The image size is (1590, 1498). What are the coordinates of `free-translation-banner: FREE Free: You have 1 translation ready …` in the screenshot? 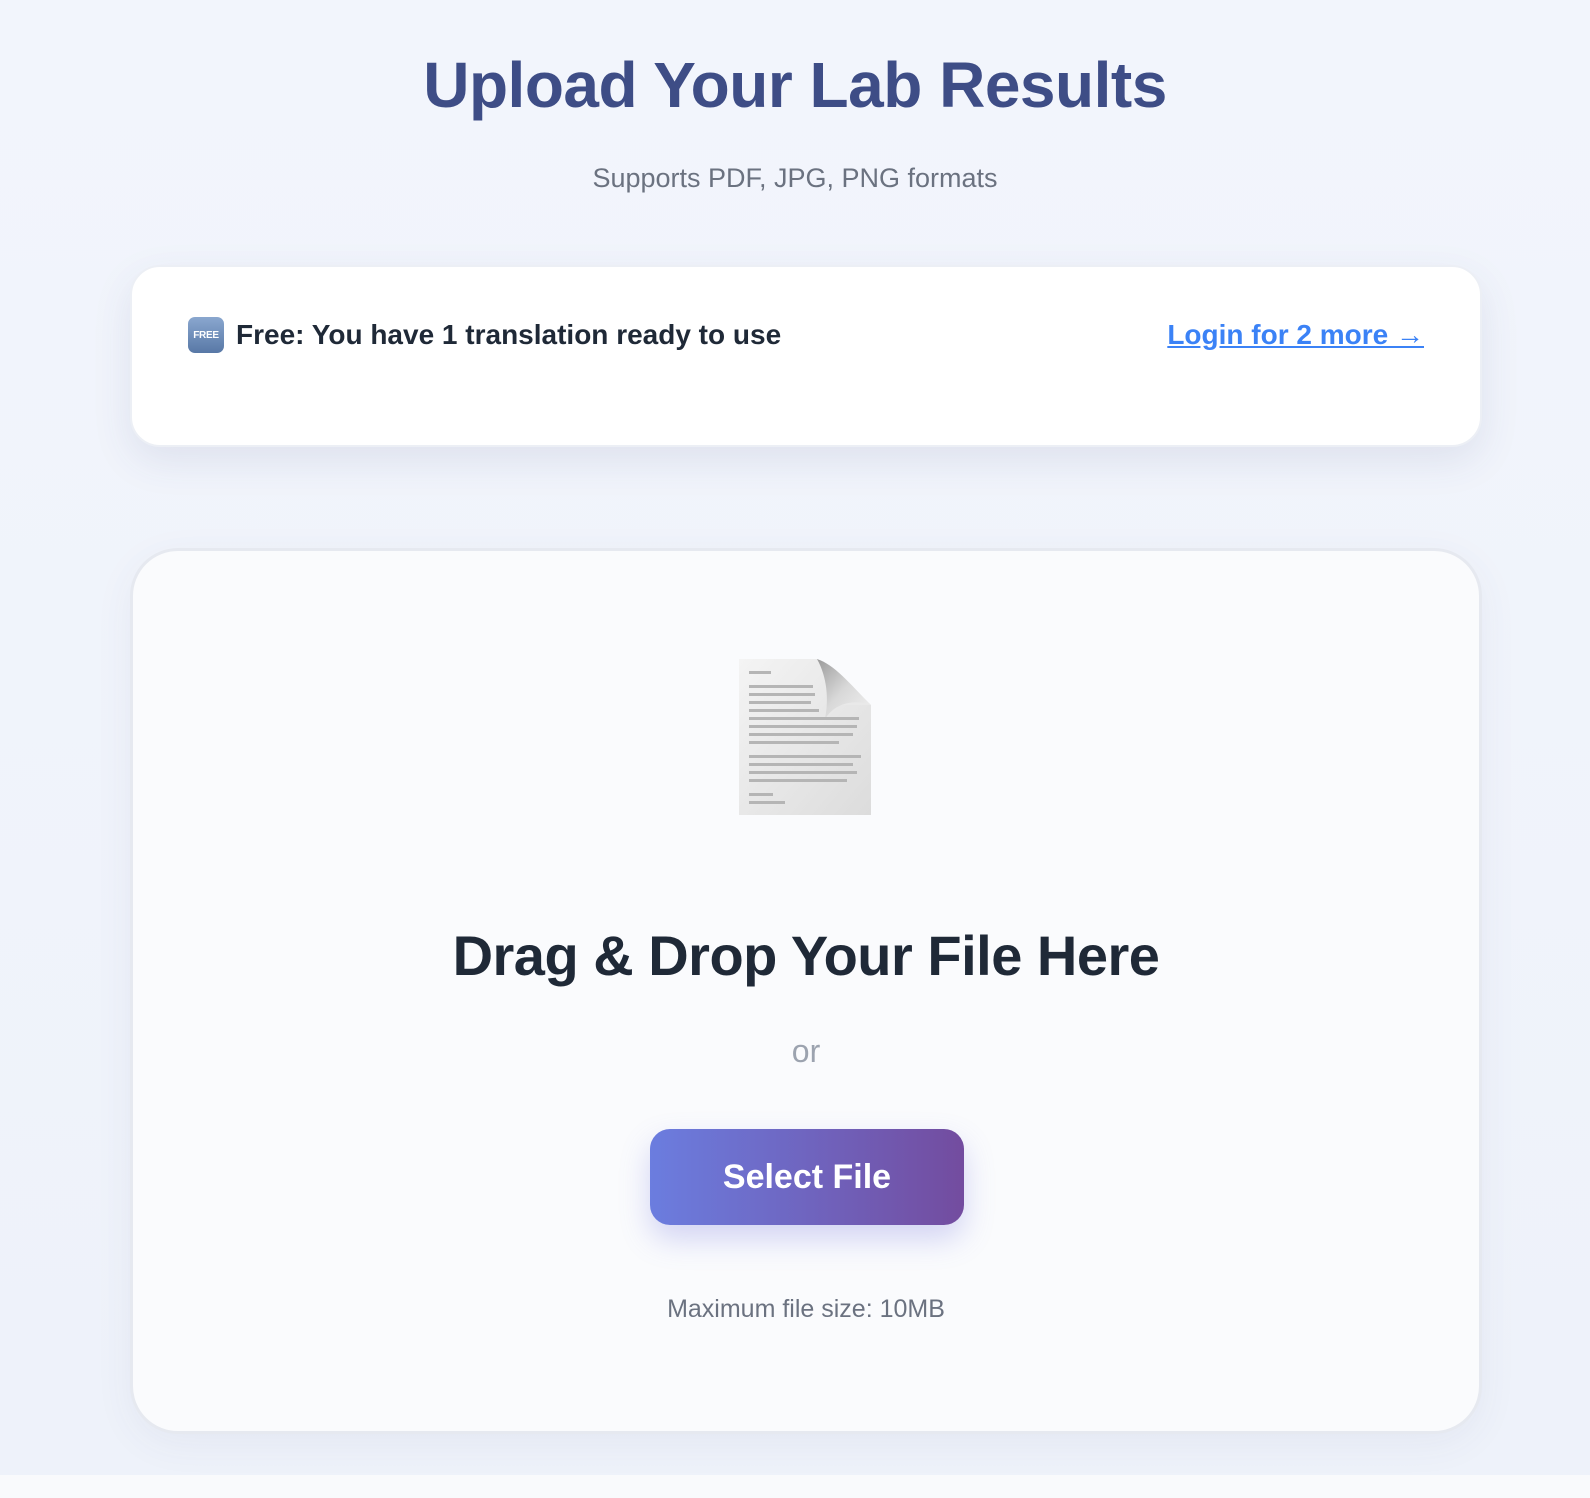 It's located at (806, 356).